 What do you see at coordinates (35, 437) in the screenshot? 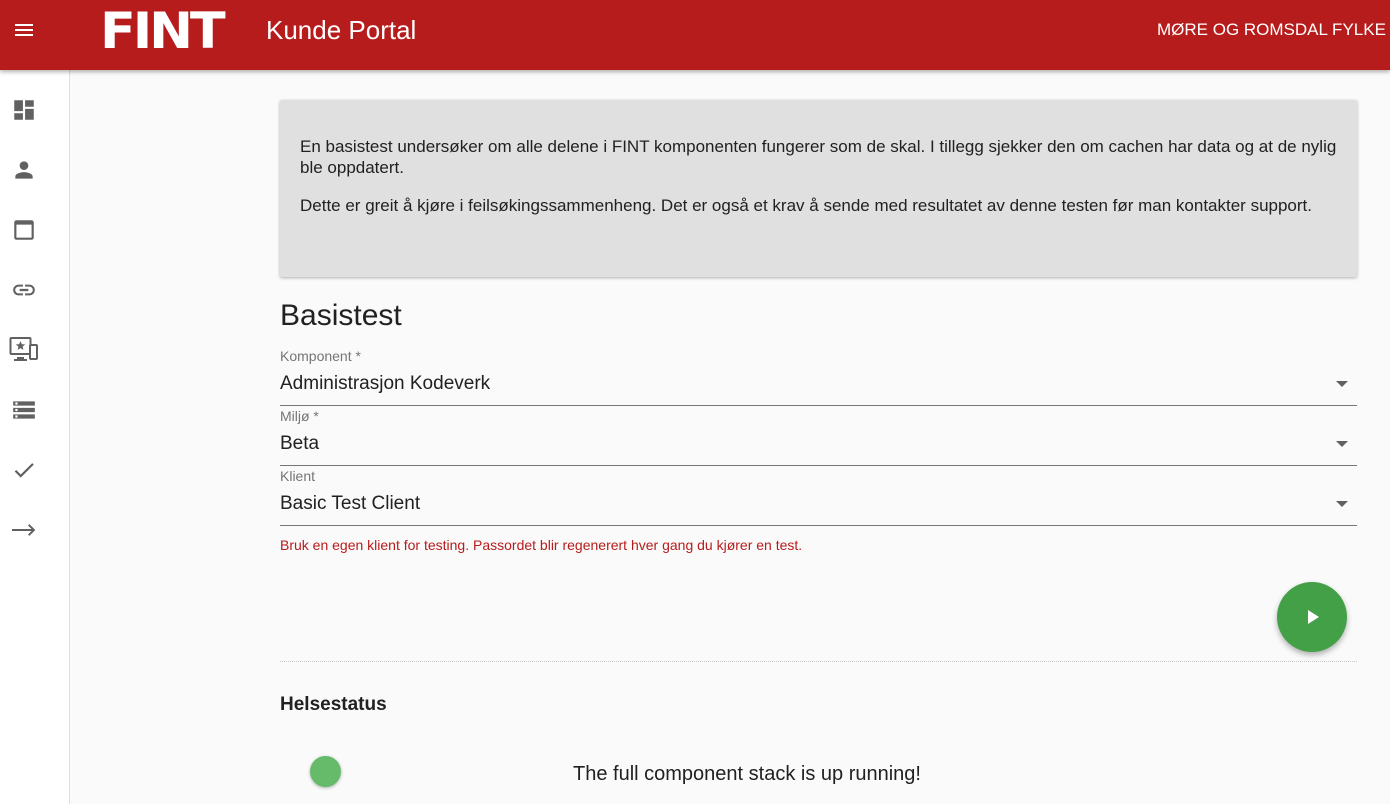
I see `sidebar-nav` at bounding box center [35, 437].